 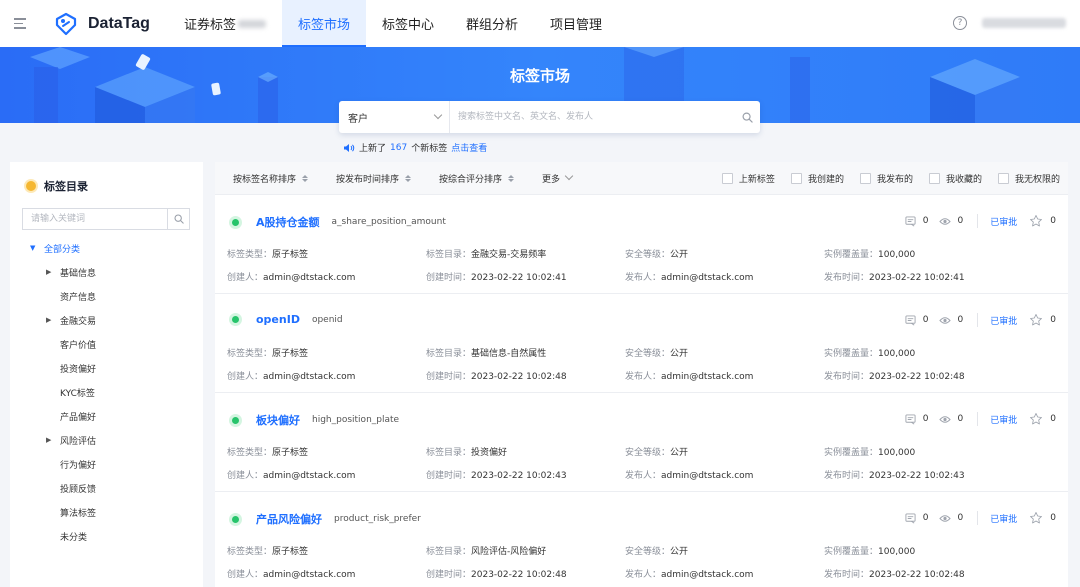 What do you see at coordinates (106, 272) in the screenshot?
I see `tree-item: ▶ 基础信息` at bounding box center [106, 272].